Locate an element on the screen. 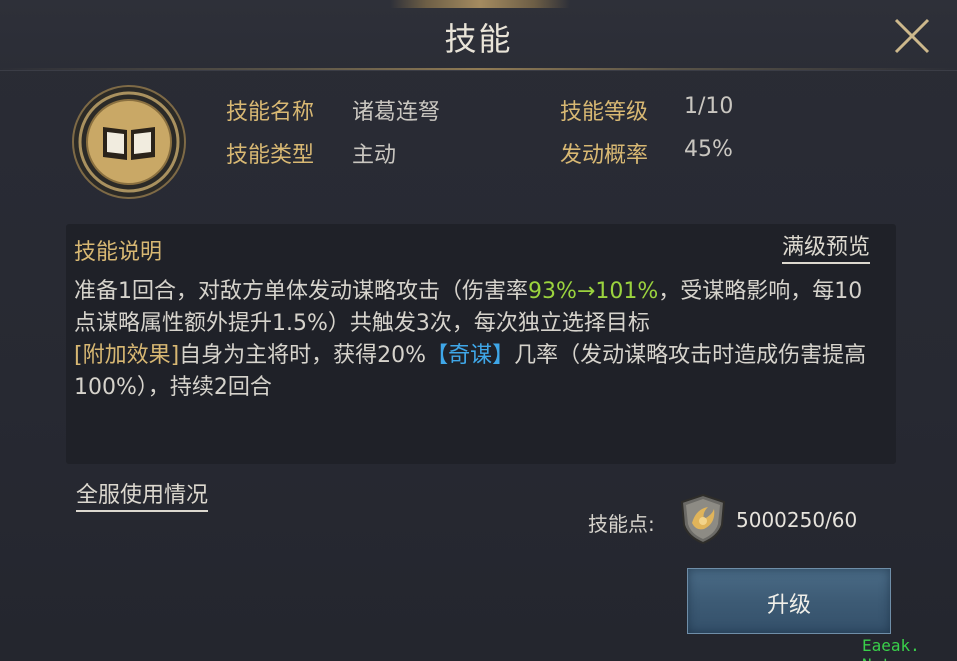 The height and width of the screenshot is (661, 957). watermark: Eaeak. Net is located at coordinates (891, 648).